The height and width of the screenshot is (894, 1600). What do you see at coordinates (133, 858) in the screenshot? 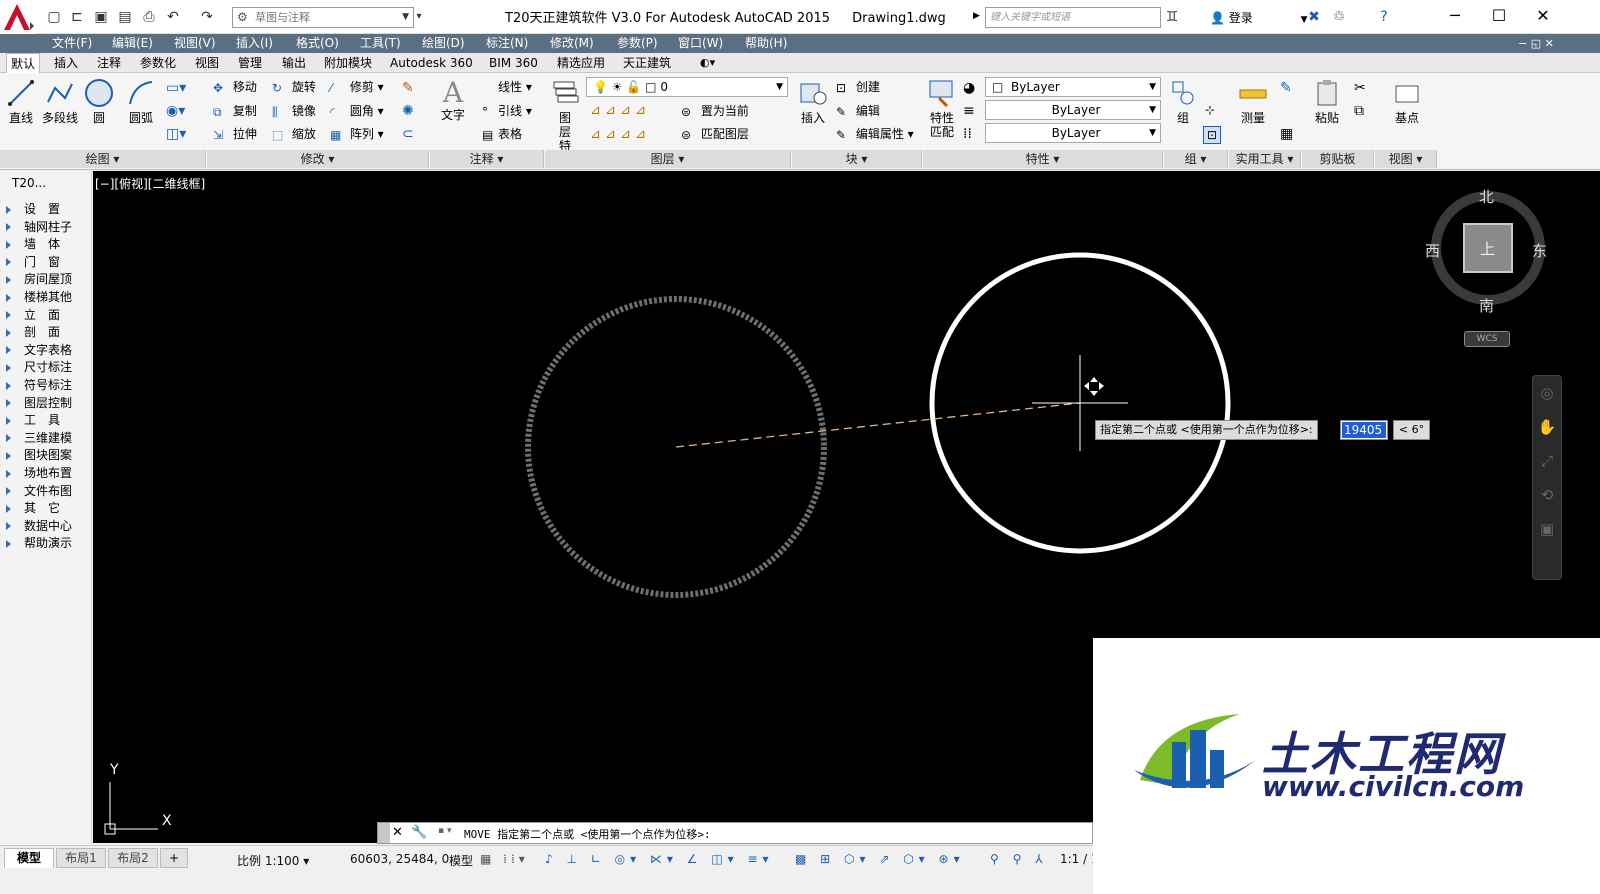
I see `tab-layout2: 布局2` at bounding box center [133, 858].